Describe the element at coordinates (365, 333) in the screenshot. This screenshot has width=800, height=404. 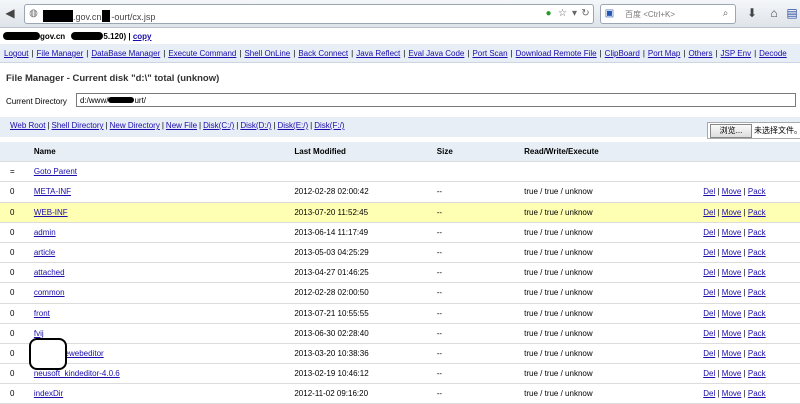
I see `row-modified: 2013-06-30 02:28:40` at that location.